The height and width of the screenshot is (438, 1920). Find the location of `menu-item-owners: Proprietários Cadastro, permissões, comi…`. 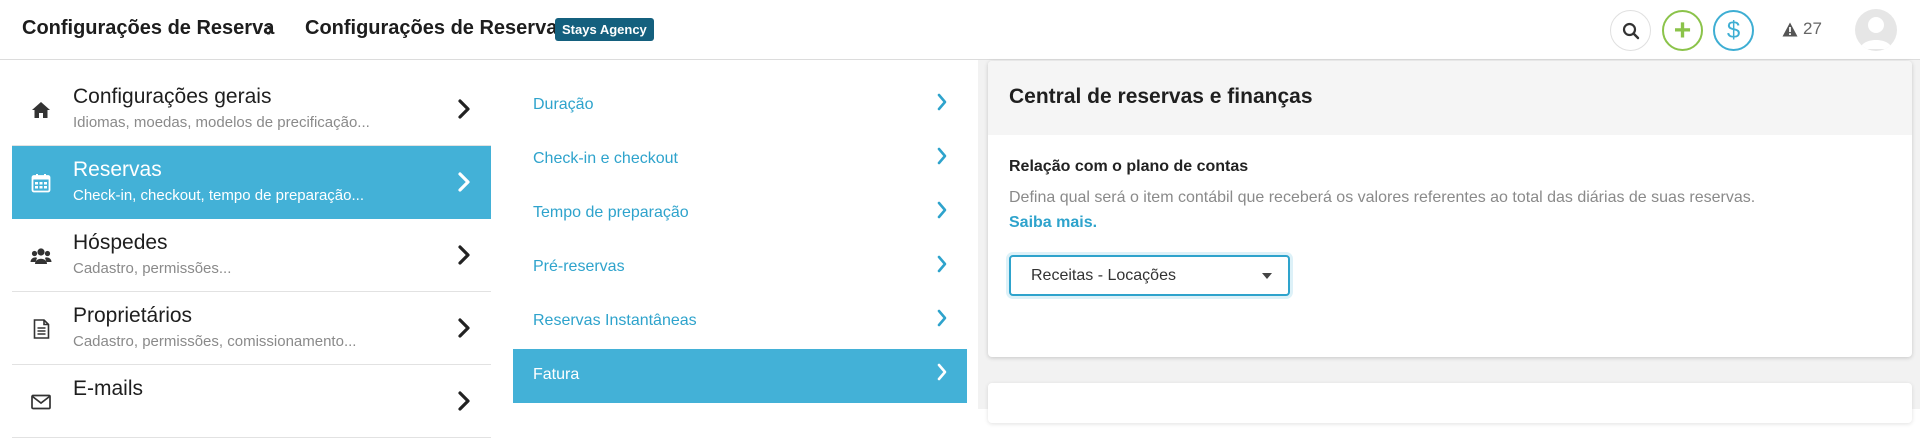

menu-item-owners: Proprietários Cadastro, permissões, comi… is located at coordinates (251, 328).